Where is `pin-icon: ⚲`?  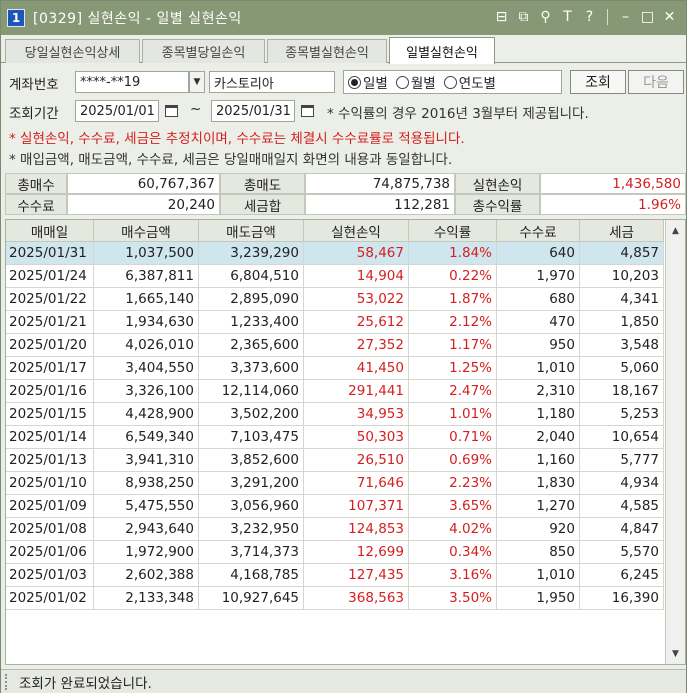
pin-icon: ⚲ is located at coordinates (545, 17).